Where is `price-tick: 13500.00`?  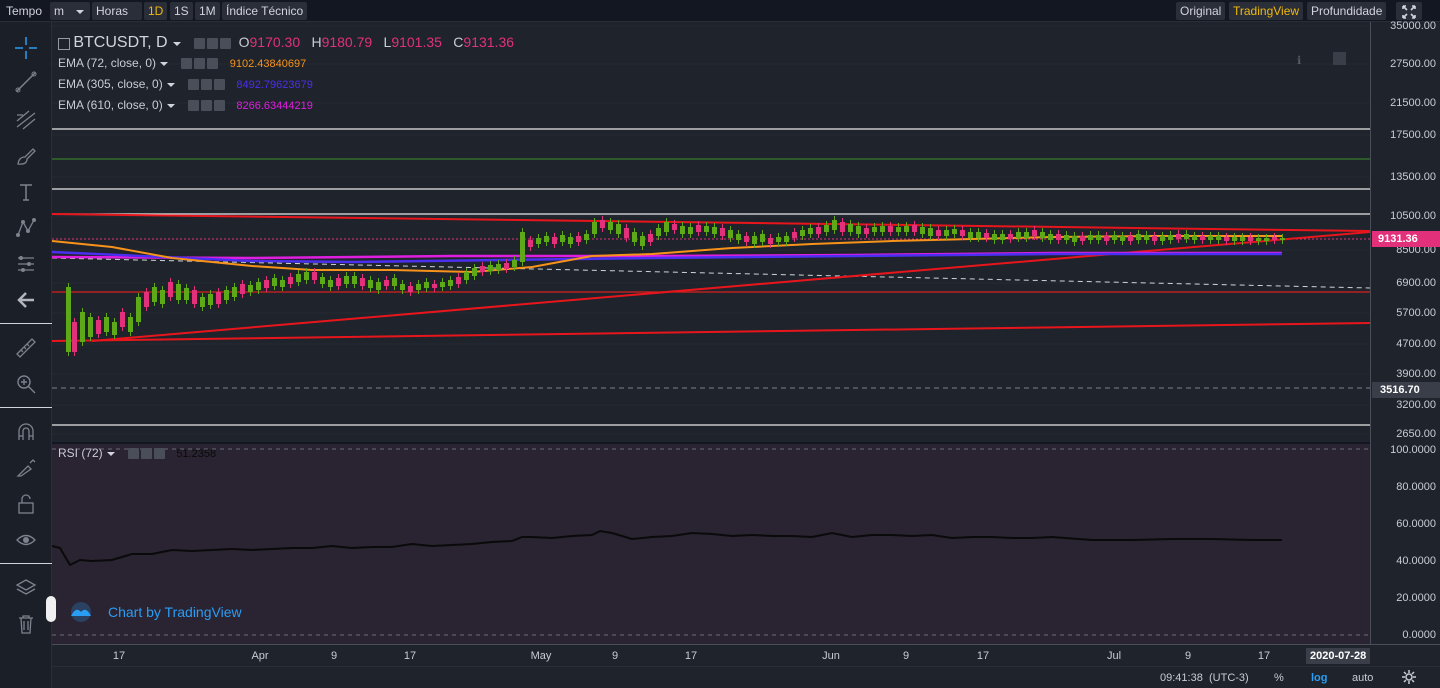
price-tick: 13500.00 is located at coordinates (1413, 177).